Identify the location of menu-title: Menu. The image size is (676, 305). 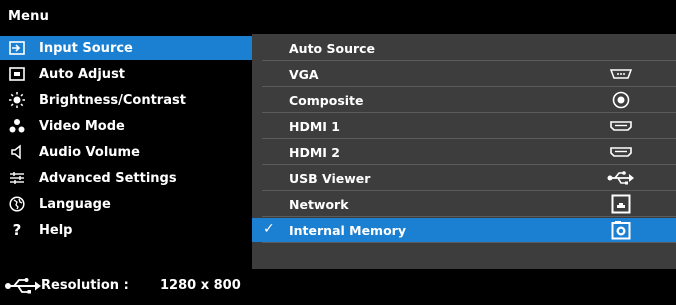
(29, 16).